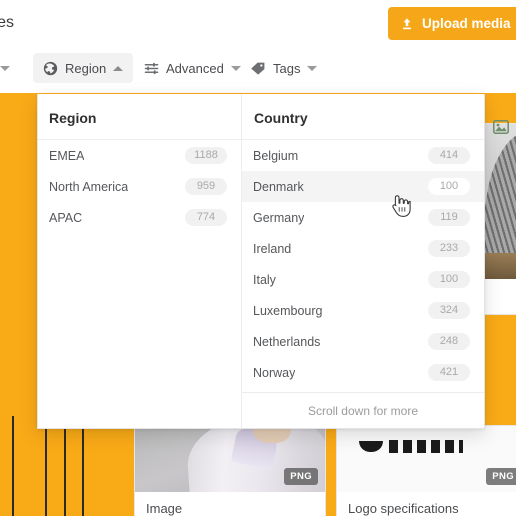 The width and height of the screenshot is (516, 516). What do you see at coordinates (195, 68) in the screenshot?
I see `filter-chip-advanced-label: Advanced` at bounding box center [195, 68].